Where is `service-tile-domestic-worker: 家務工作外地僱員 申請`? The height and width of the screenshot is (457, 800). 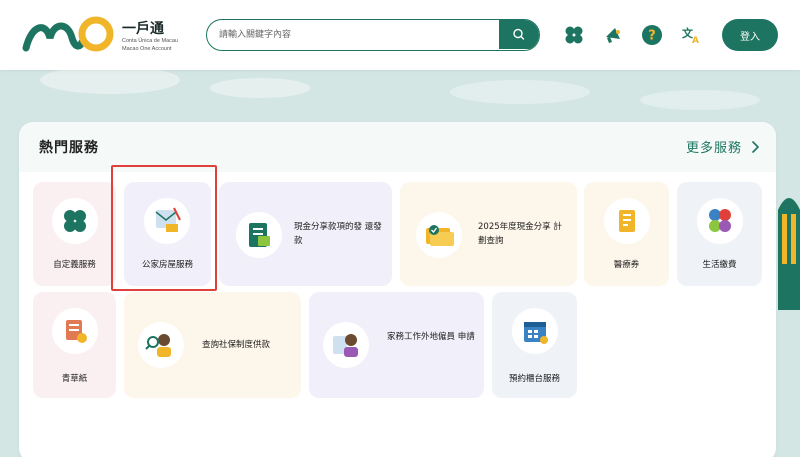 service-tile-domestic-worker: 家務工作外地僱員 申請 is located at coordinates (396, 345).